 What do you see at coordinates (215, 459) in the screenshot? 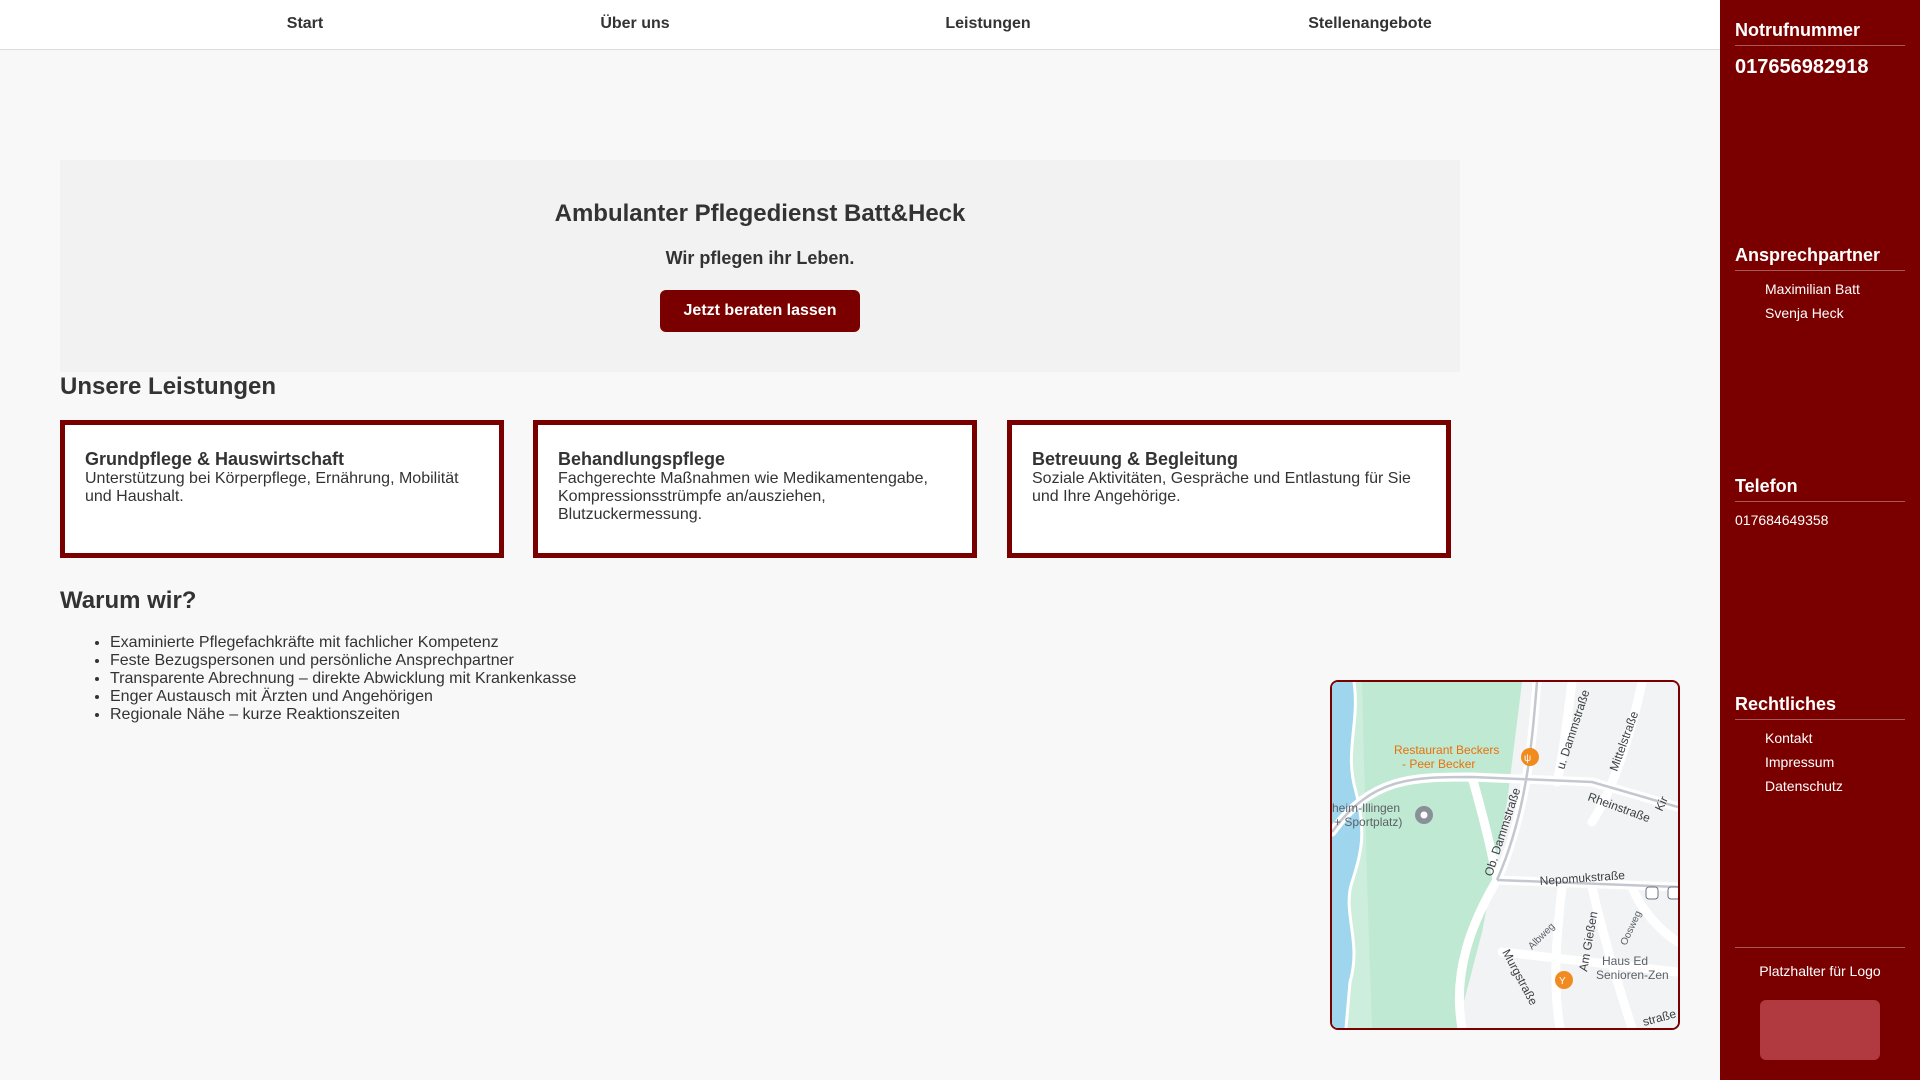
I see `service-card-title: Grundpflege & Hauswirtschaft` at bounding box center [215, 459].